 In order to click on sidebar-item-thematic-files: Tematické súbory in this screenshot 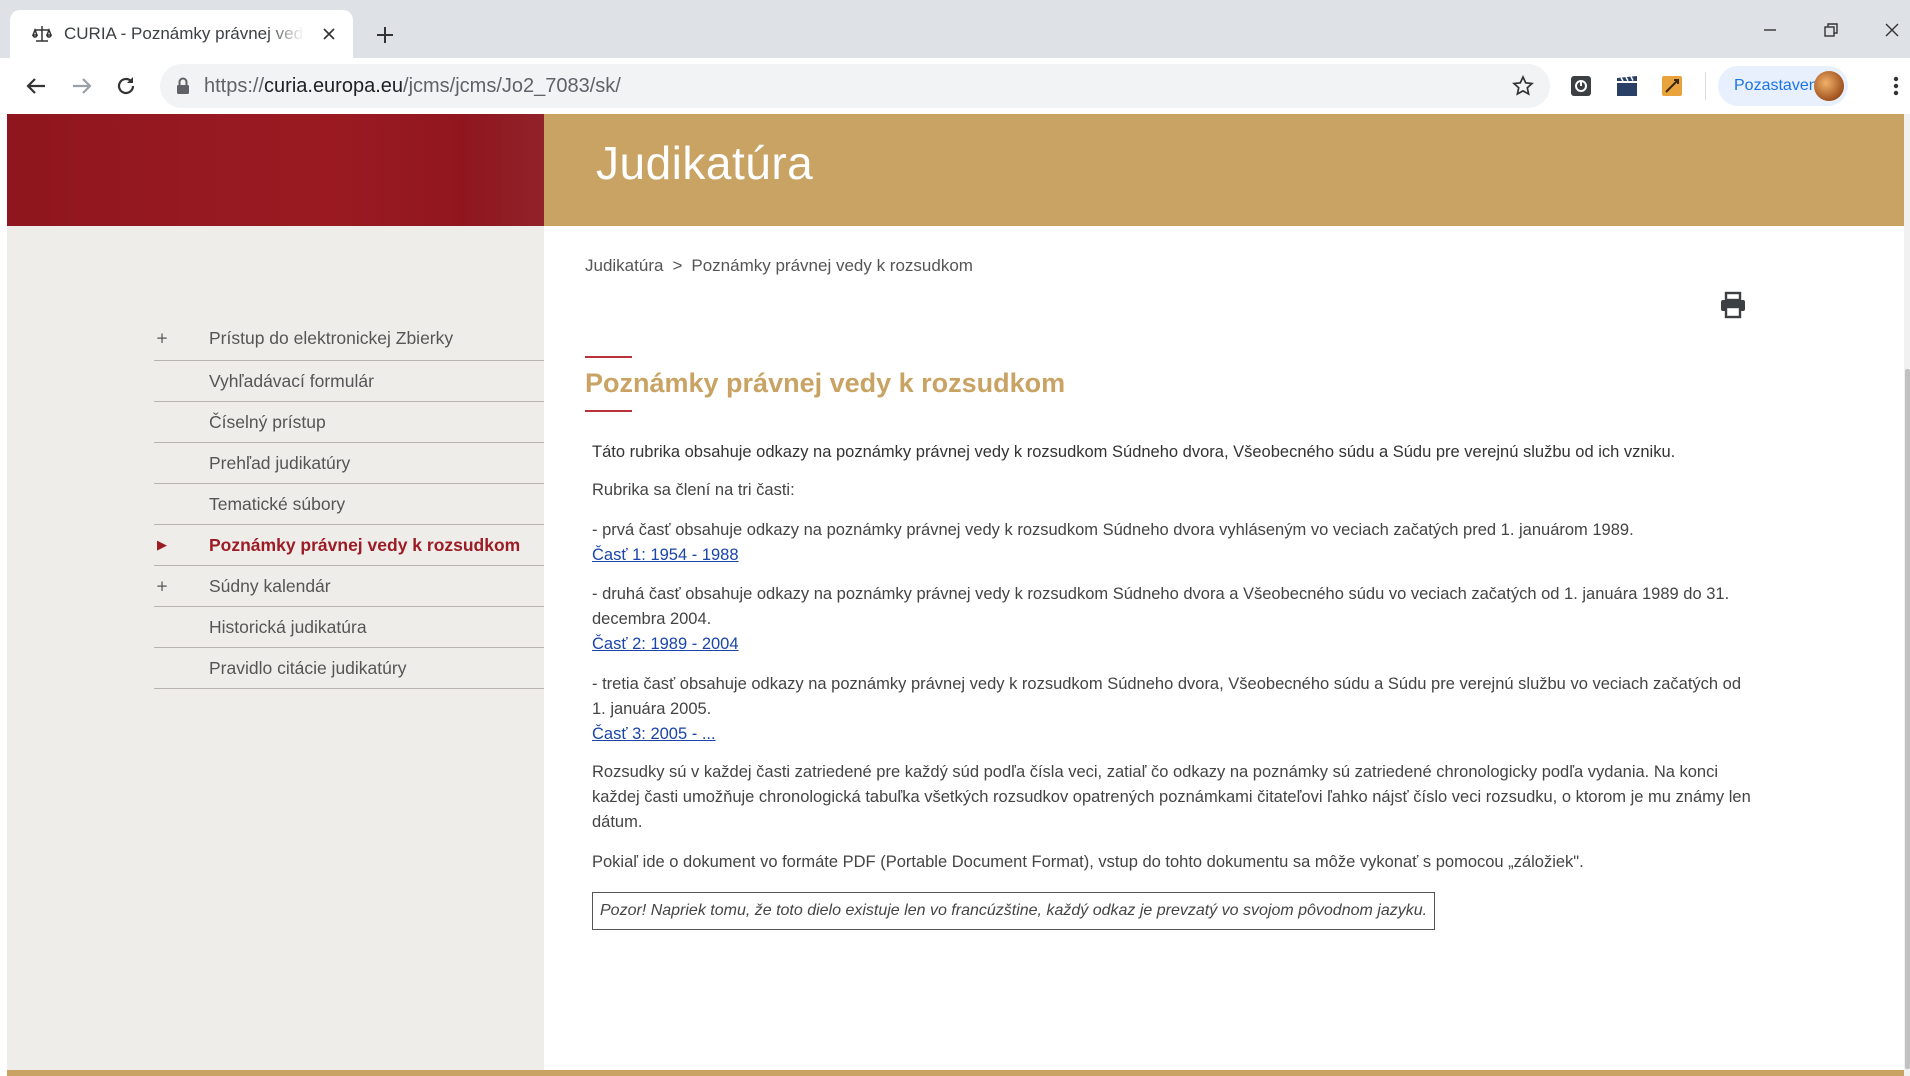, I will do `click(349, 504)`.